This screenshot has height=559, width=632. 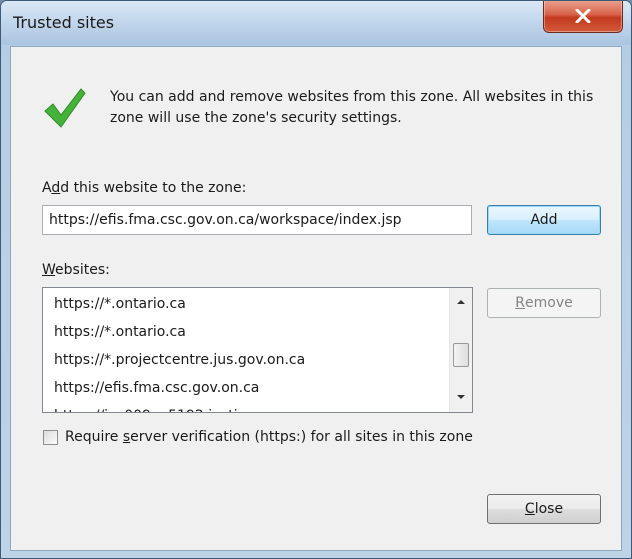 I want to click on scroll-down-arrow-icon, so click(x=461, y=397).